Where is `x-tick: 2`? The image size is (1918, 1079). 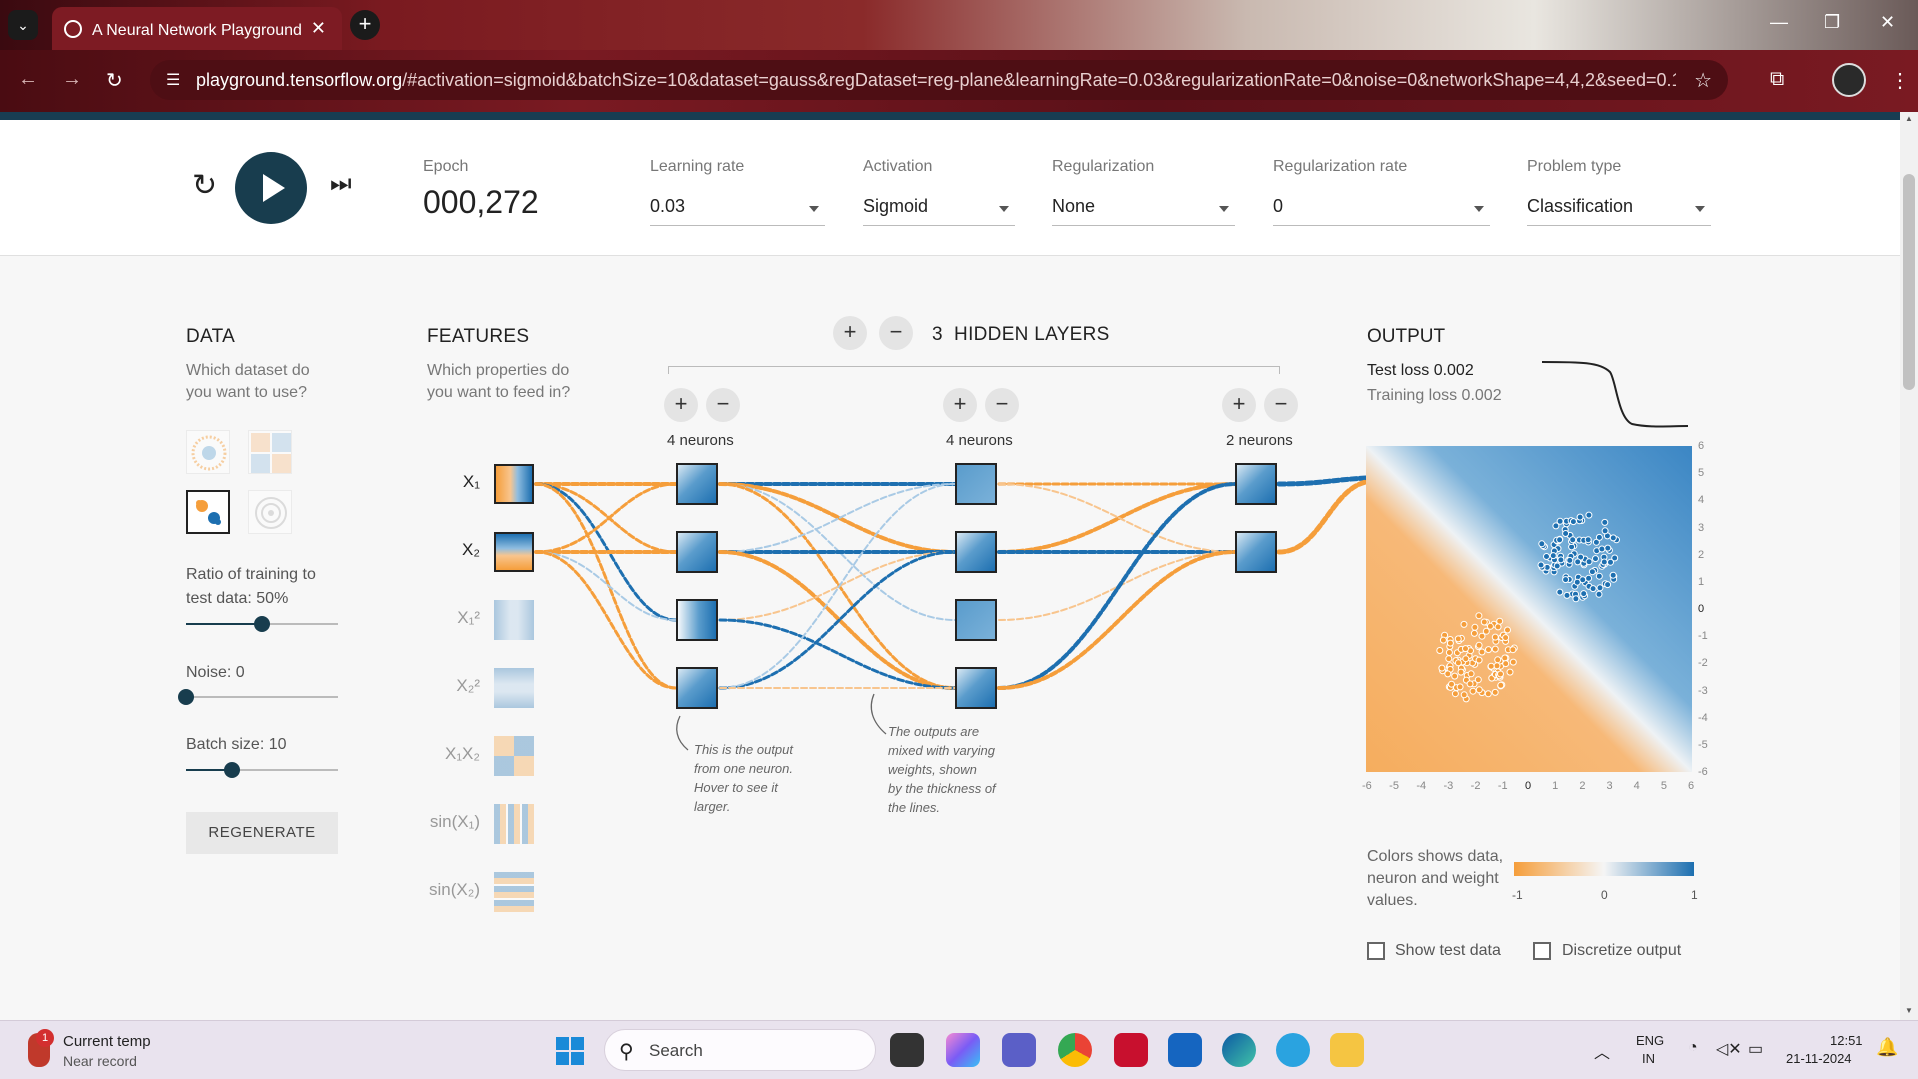 x-tick: 2 is located at coordinates (1582, 786).